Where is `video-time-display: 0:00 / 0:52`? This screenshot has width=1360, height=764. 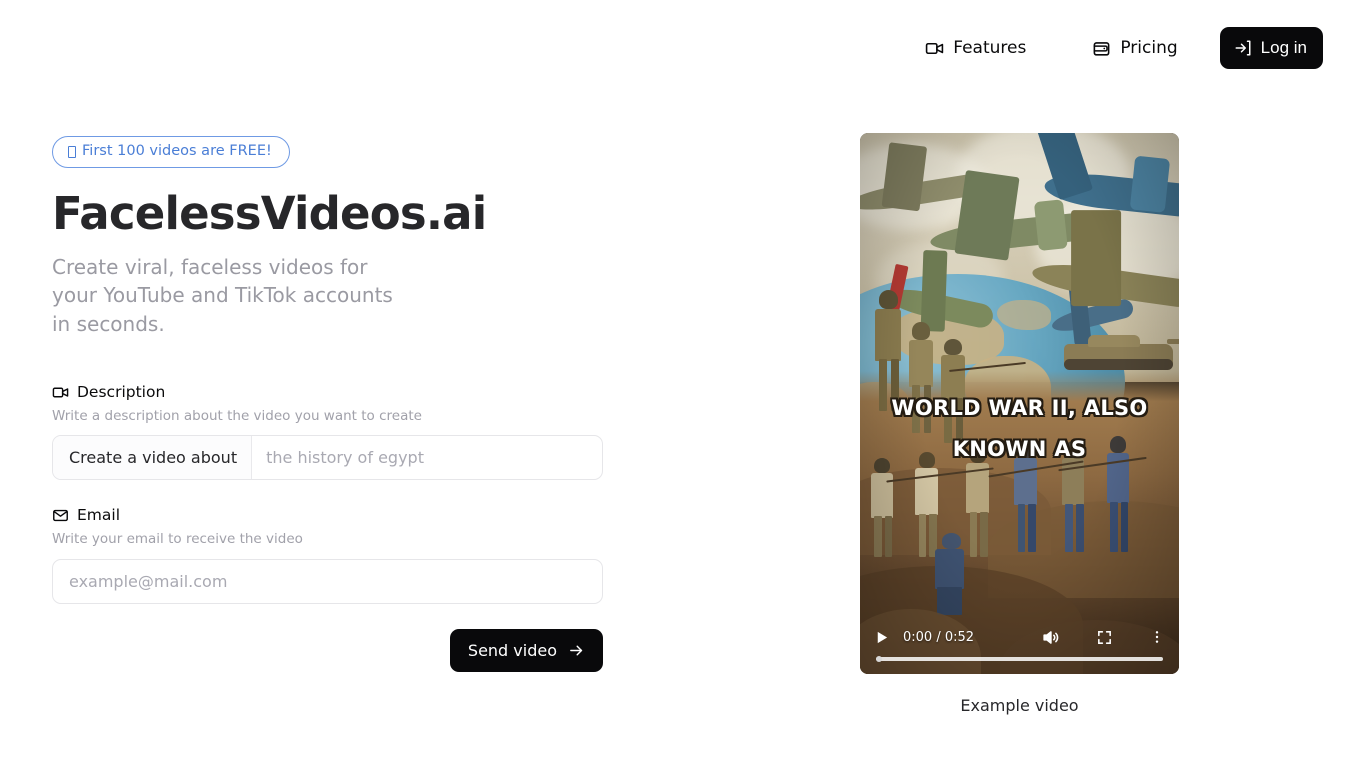 video-time-display: 0:00 / 0:52 is located at coordinates (939, 637).